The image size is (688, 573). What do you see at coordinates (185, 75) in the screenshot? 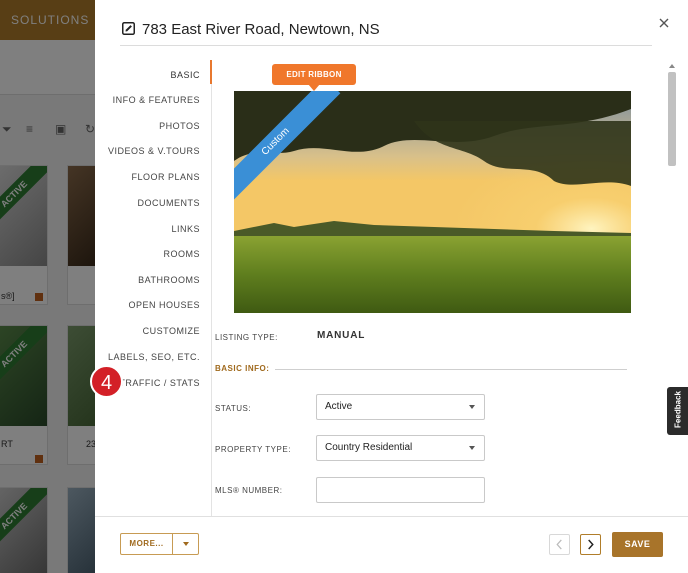
I see `nav-item-basic: BASIC` at bounding box center [185, 75].